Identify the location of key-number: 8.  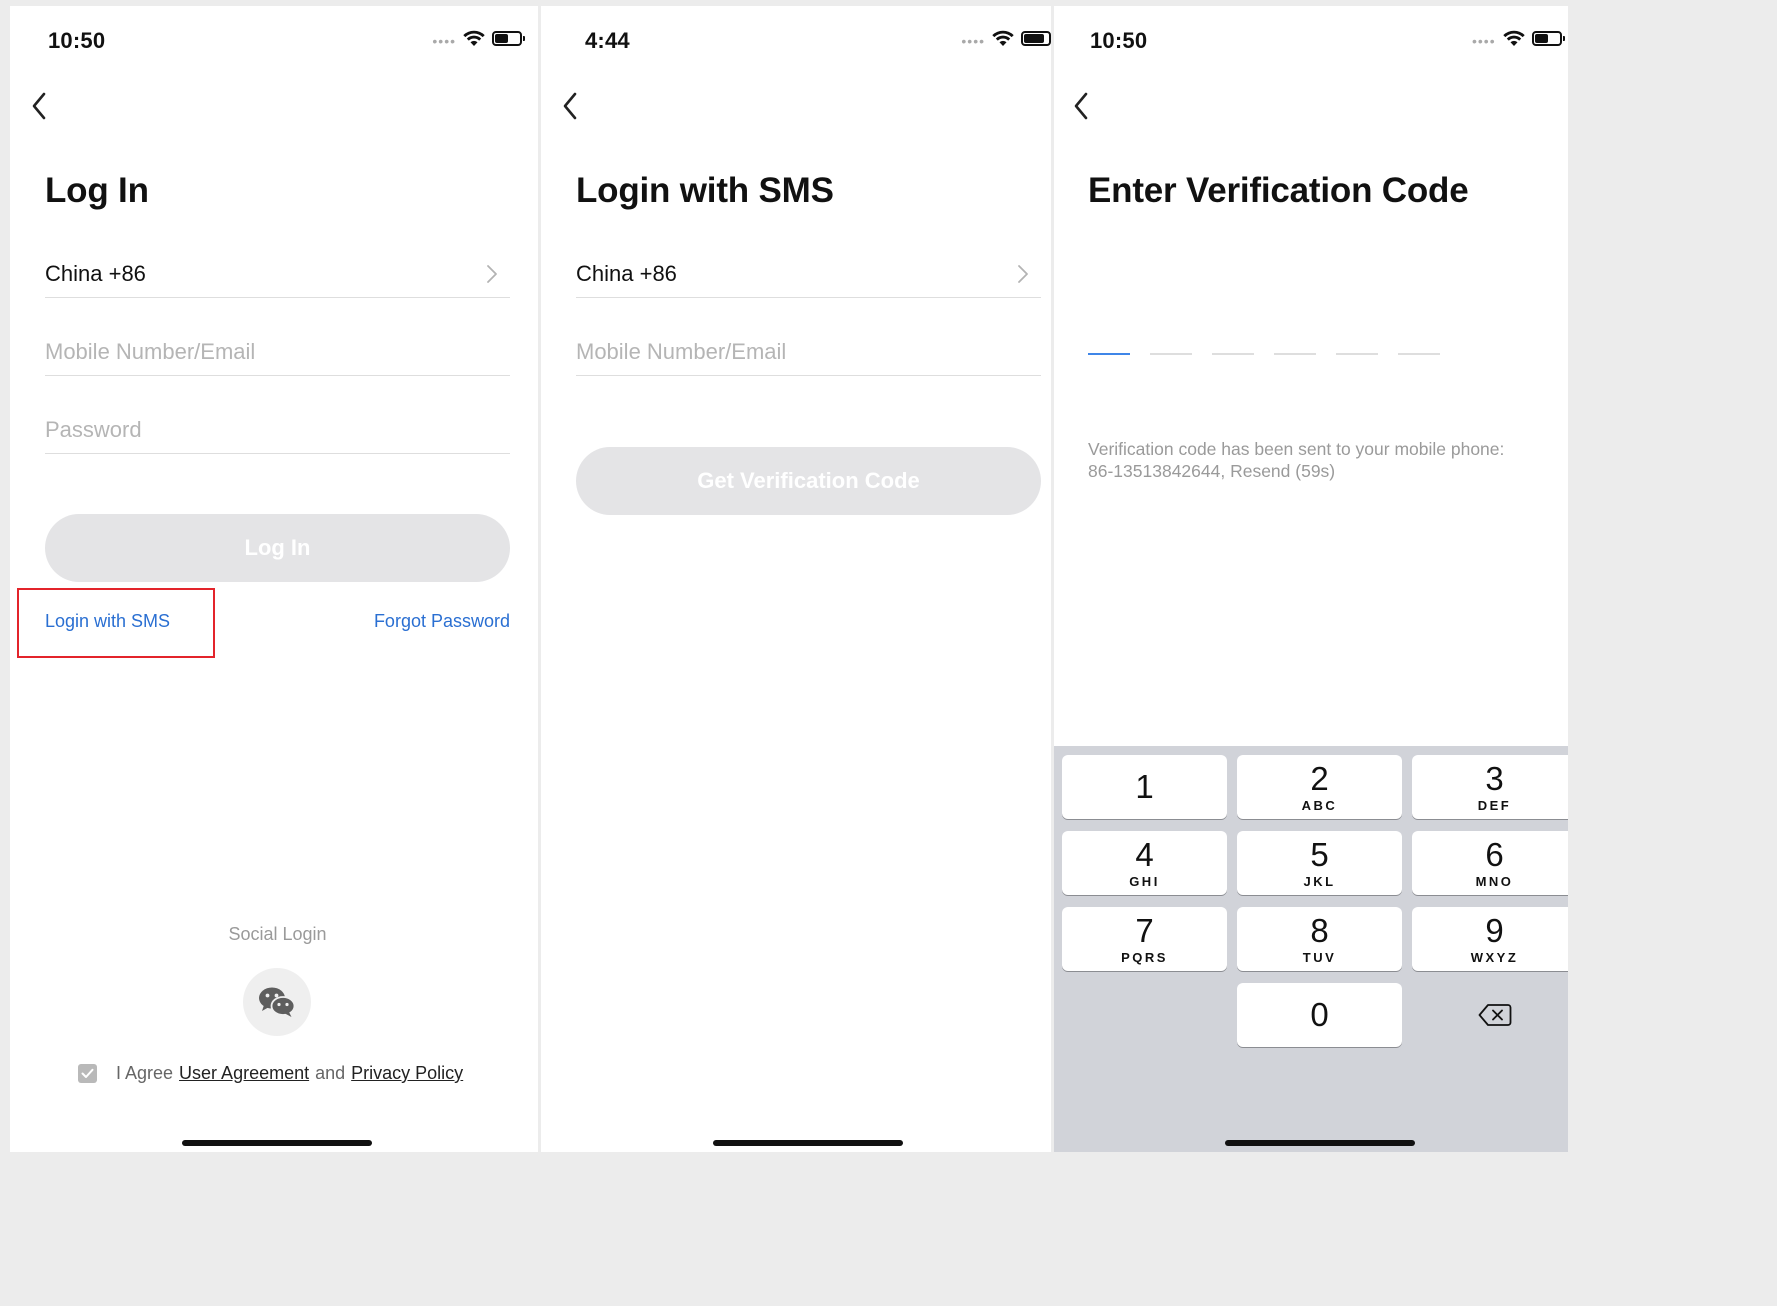
(1319, 930).